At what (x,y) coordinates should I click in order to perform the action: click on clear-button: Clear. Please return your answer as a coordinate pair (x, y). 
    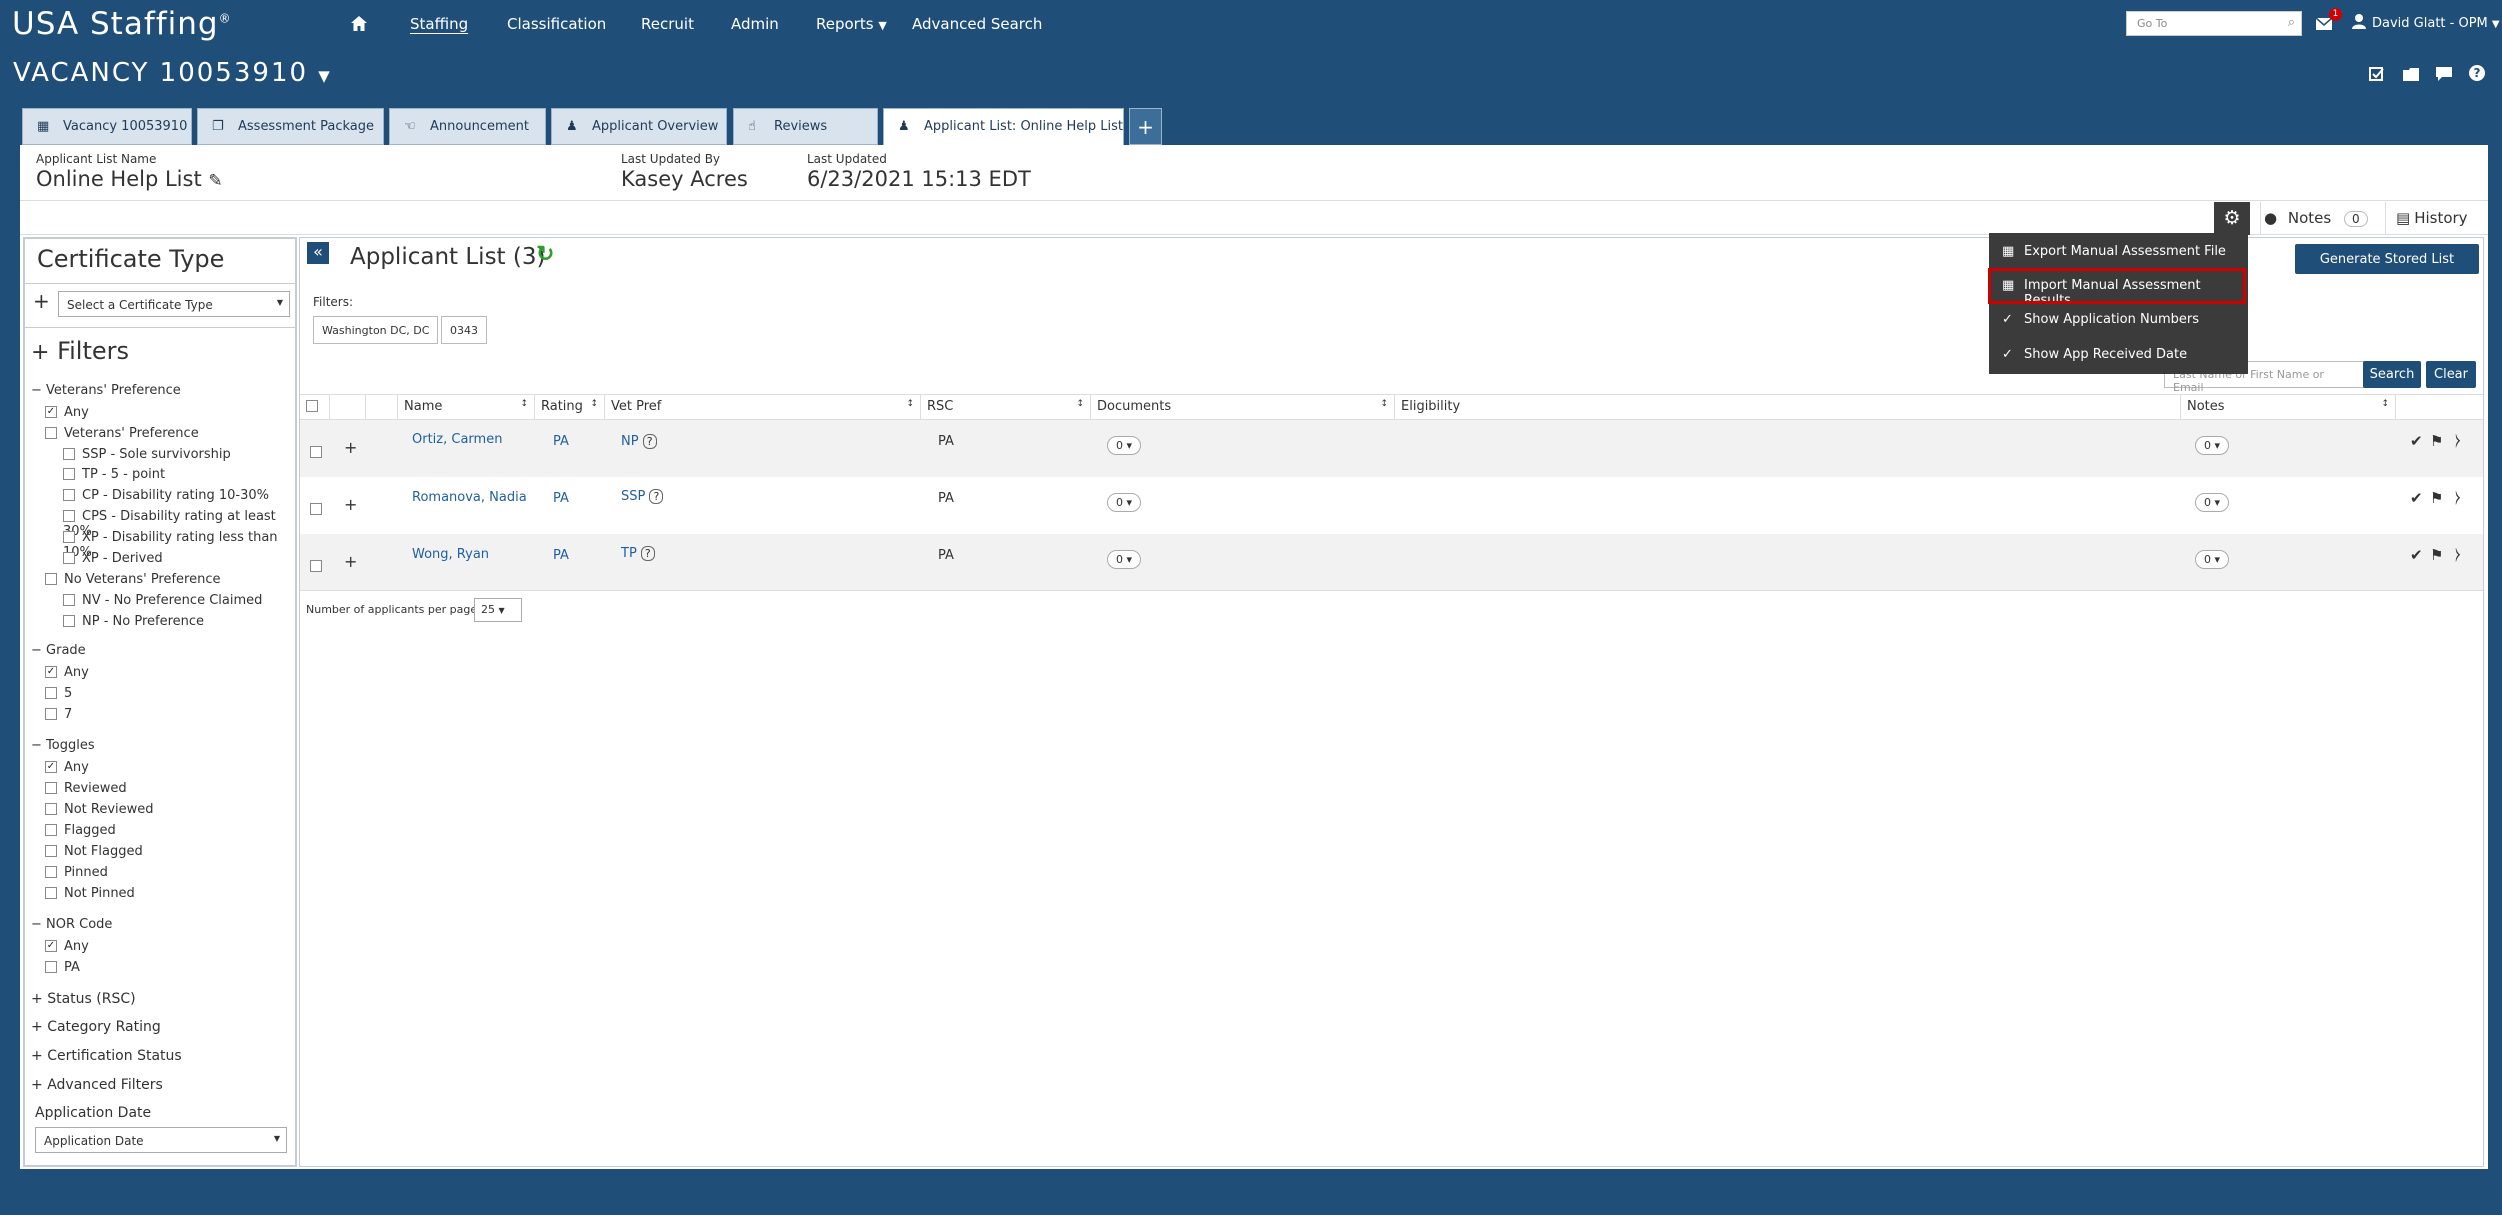
    Looking at the image, I should click on (2451, 374).